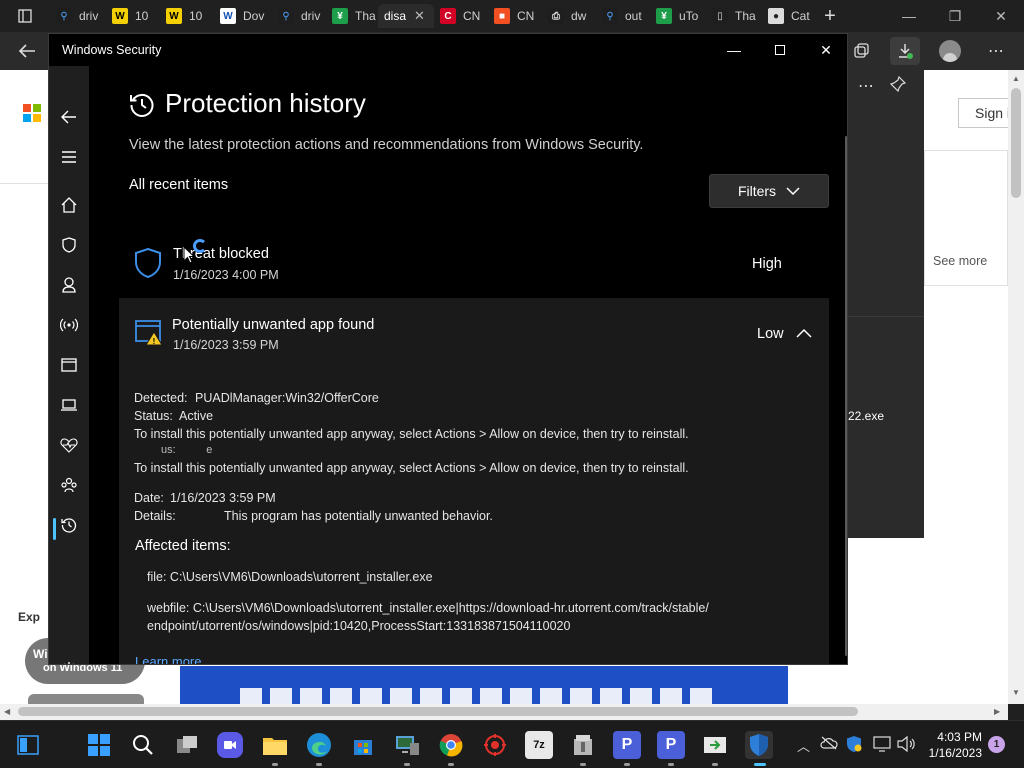 This screenshot has width=1024, height=768. Describe the element at coordinates (28, 745) in the screenshot. I see `show-desktop-icon` at that location.